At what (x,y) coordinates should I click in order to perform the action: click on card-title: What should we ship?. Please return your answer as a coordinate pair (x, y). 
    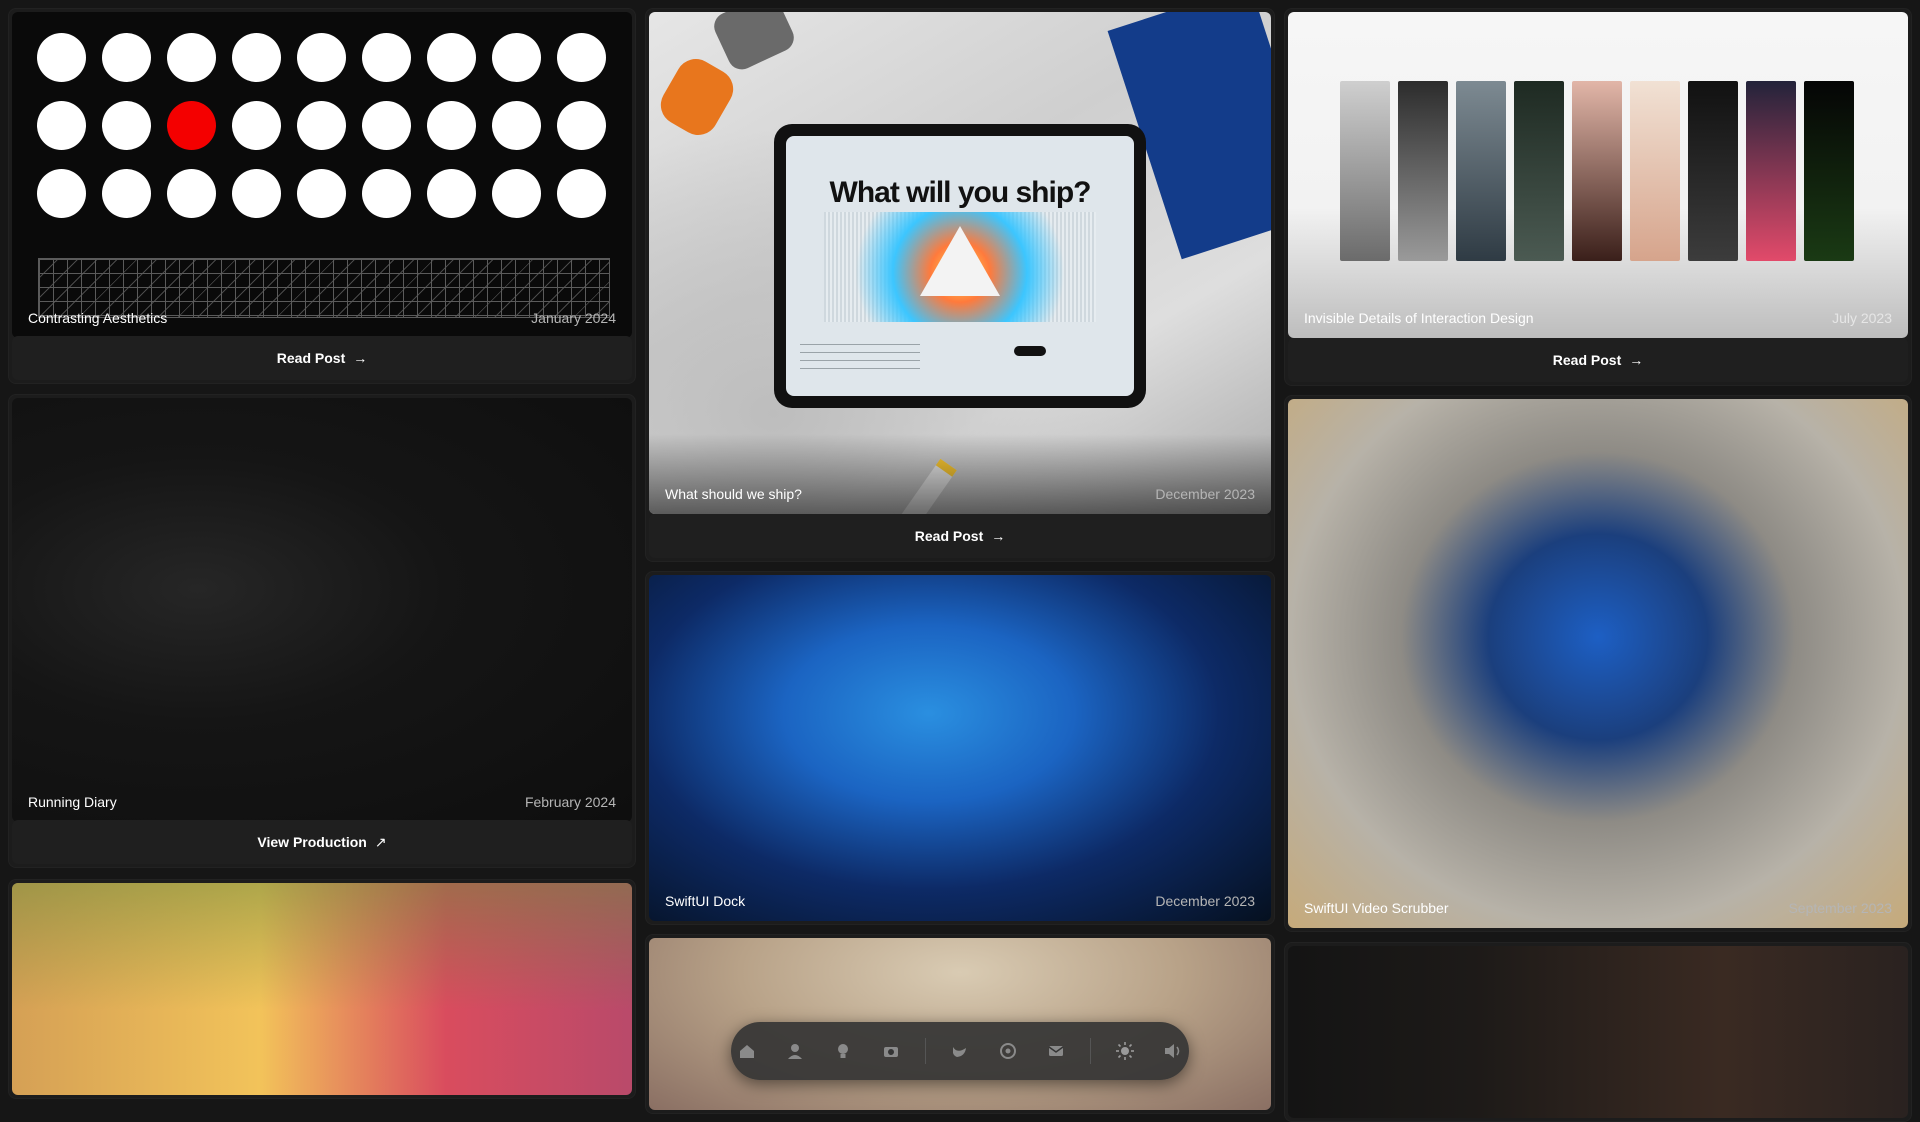
    Looking at the image, I should click on (733, 494).